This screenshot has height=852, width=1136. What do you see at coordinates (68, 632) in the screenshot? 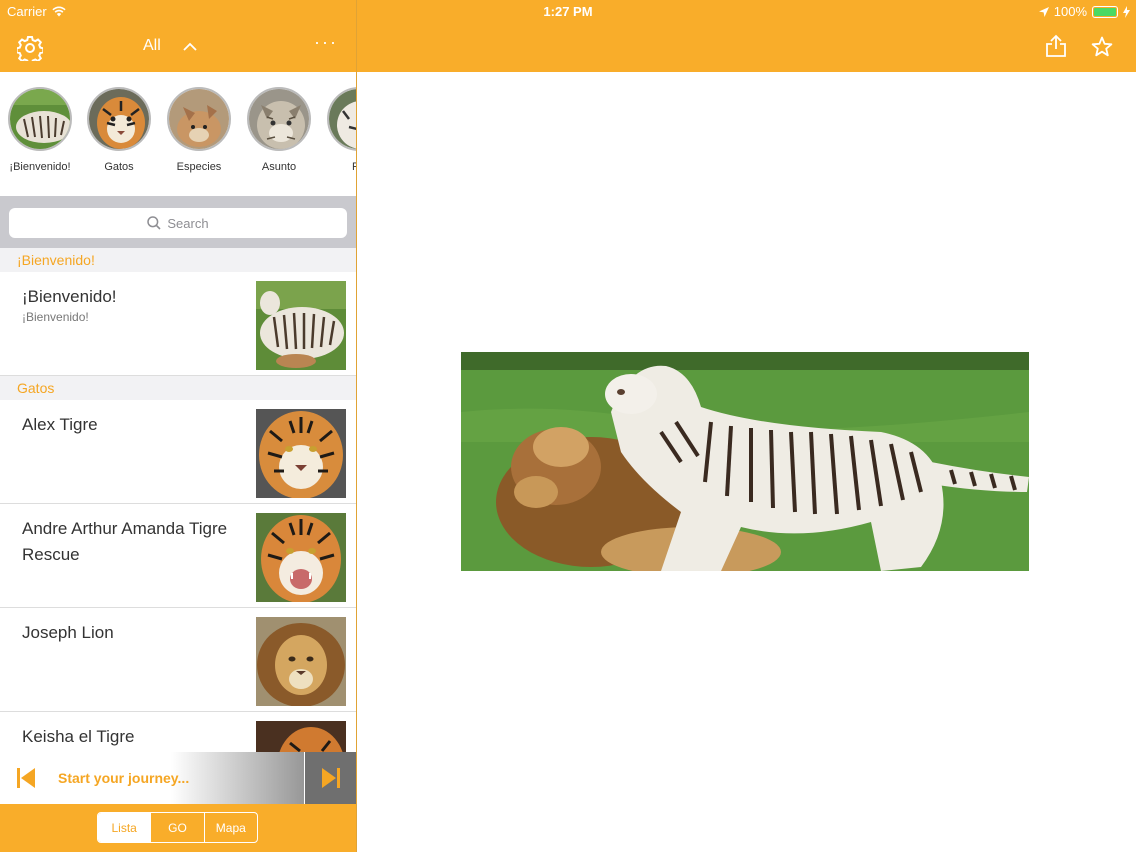
I see `list-item-title: Joseph Lion` at bounding box center [68, 632].